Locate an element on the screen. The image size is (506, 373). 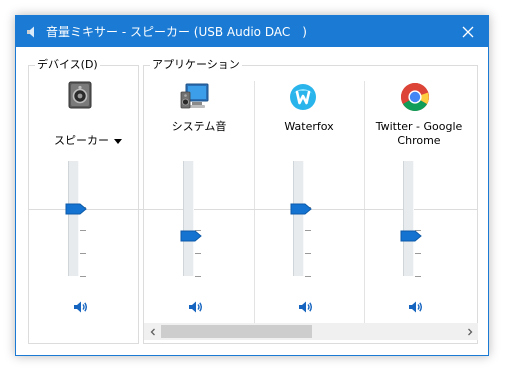
scroll-left-button is located at coordinates (152, 331).